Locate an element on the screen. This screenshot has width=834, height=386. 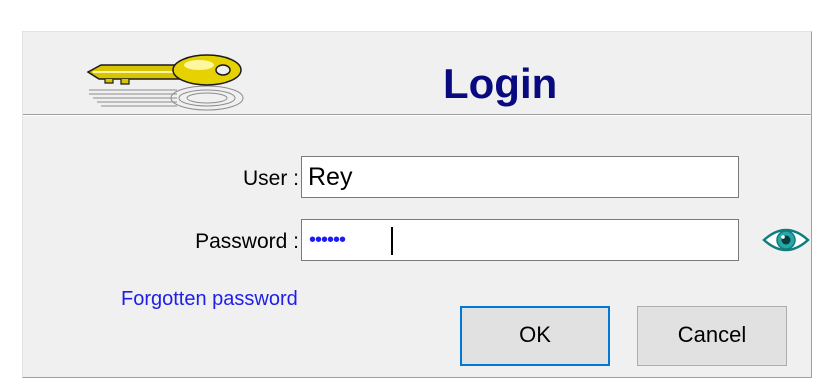
user-input is located at coordinates (520, 177).